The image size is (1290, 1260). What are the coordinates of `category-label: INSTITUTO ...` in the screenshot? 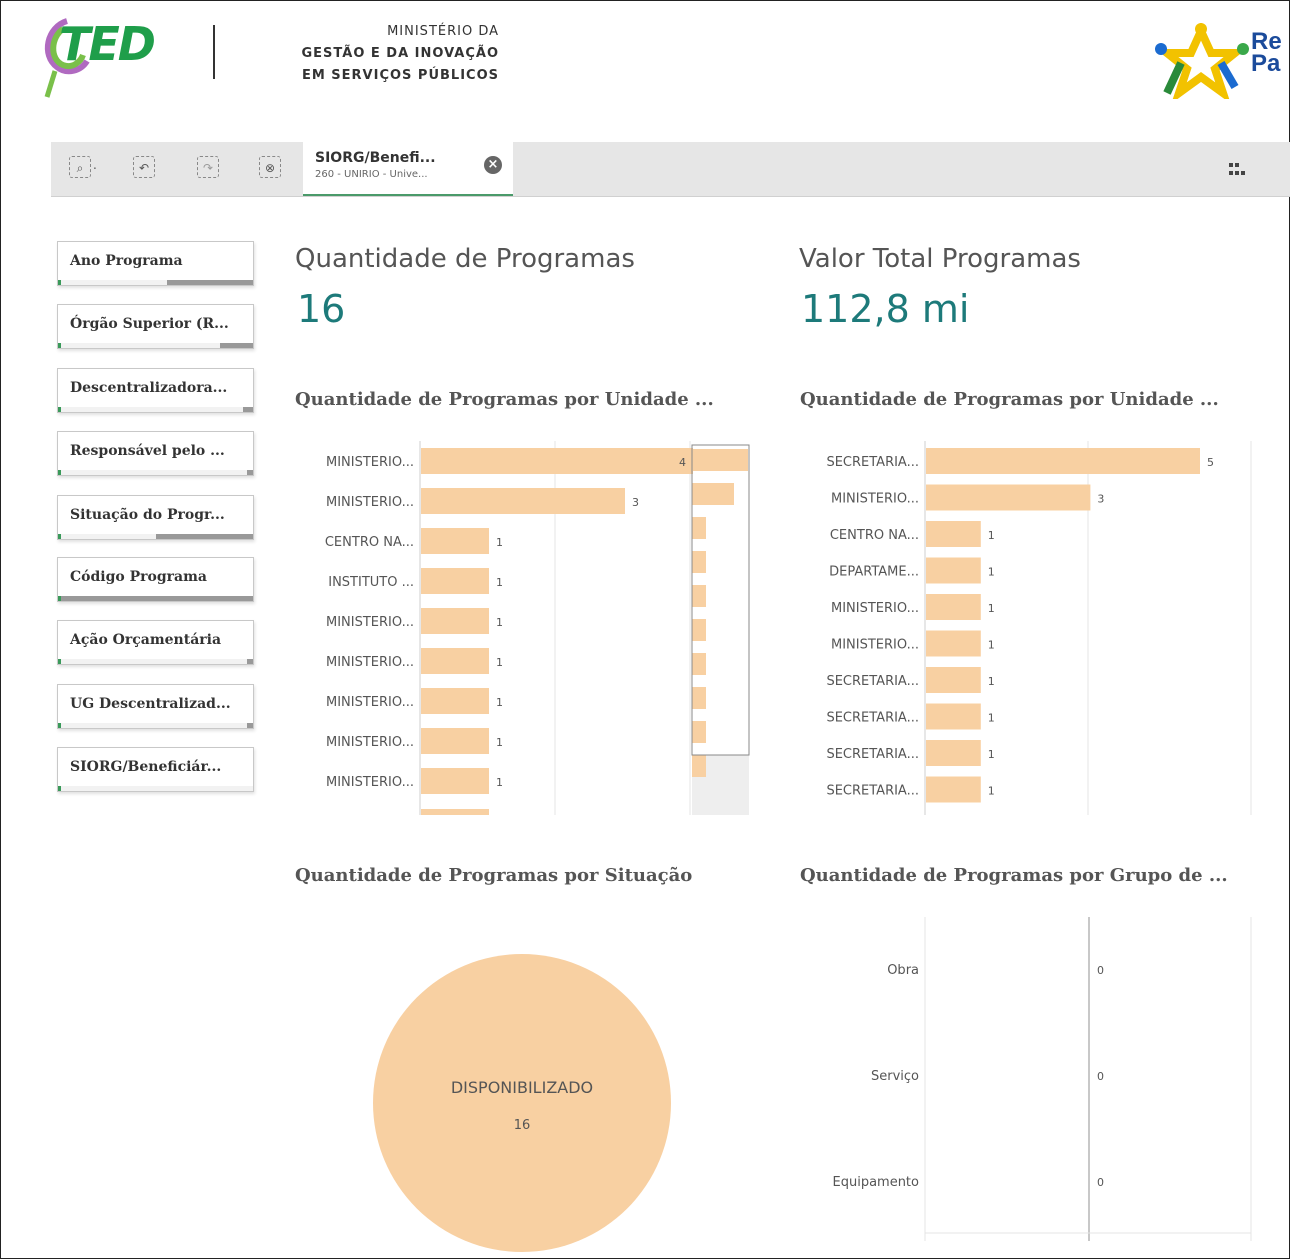 It's located at (371, 582).